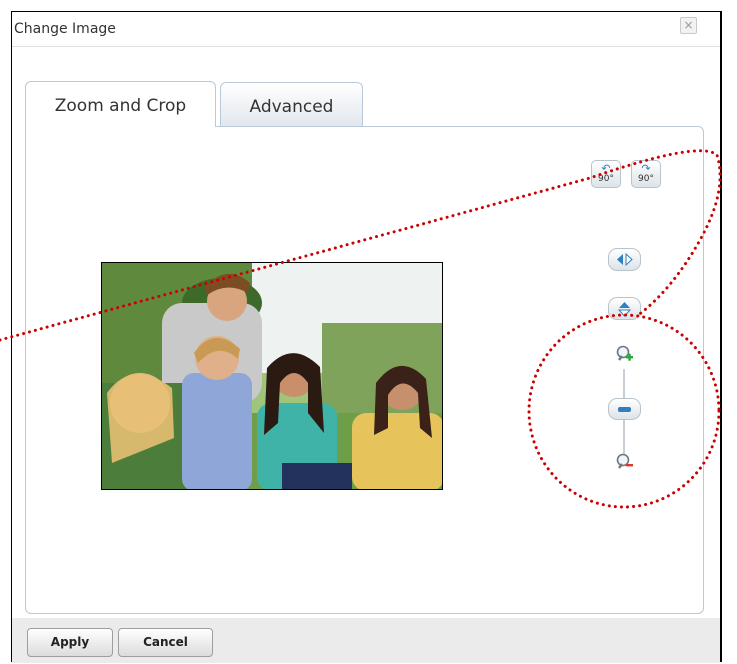  What do you see at coordinates (120, 104) in the screenshot?
I see `tab-zoom-and-crop: Zoom and Crop` at bounding box center [120, 104].